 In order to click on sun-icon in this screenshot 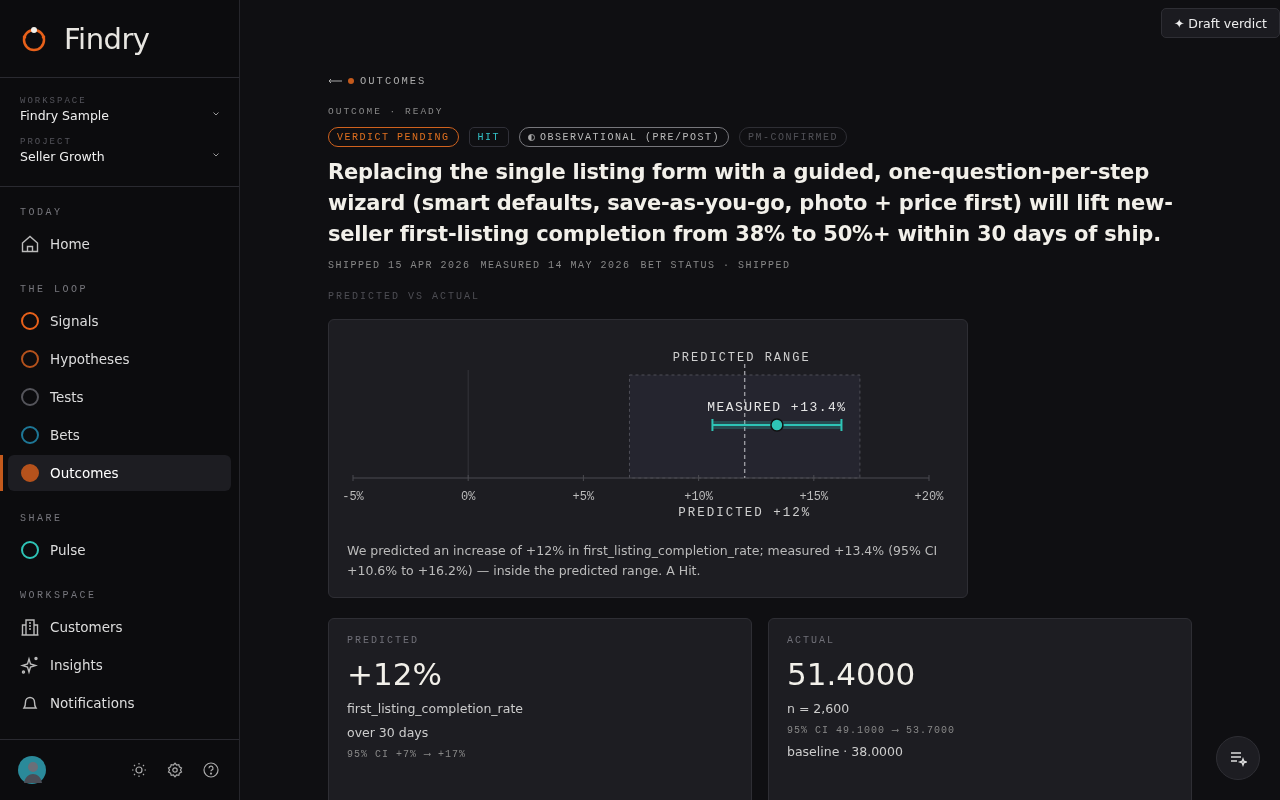, I will do `click(139, 770)`.